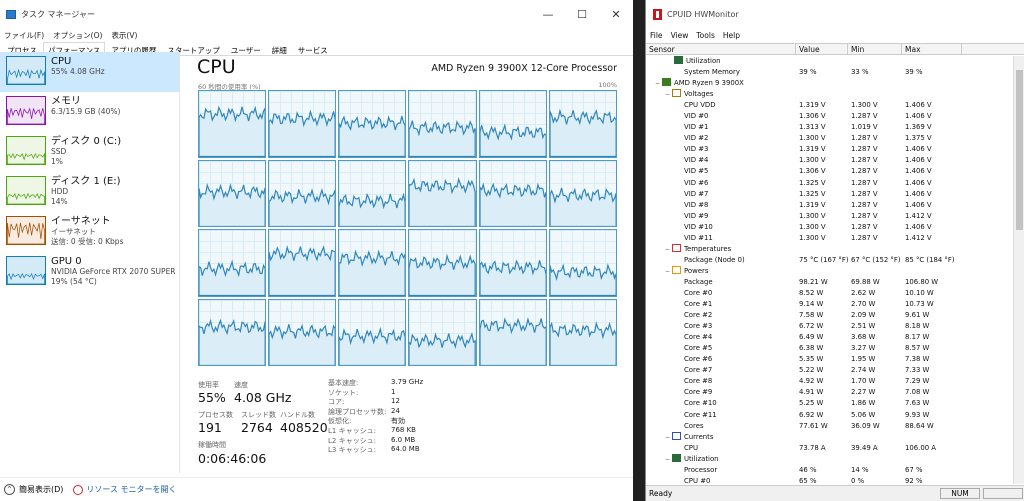 Image resolution: width=1024 pixels, height=501 pixels. What do you see at coordinates (700, 105) in the screenshot?
I see `sensor-name: CPU VDD` at bounding box center [700, 105].